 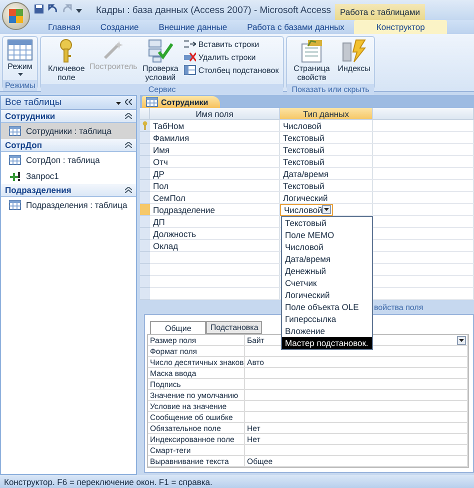 What do you see at coordinates (20, 85) in the screenshot?
I see `group-label: Режимы` at bounding box center [20, 85].